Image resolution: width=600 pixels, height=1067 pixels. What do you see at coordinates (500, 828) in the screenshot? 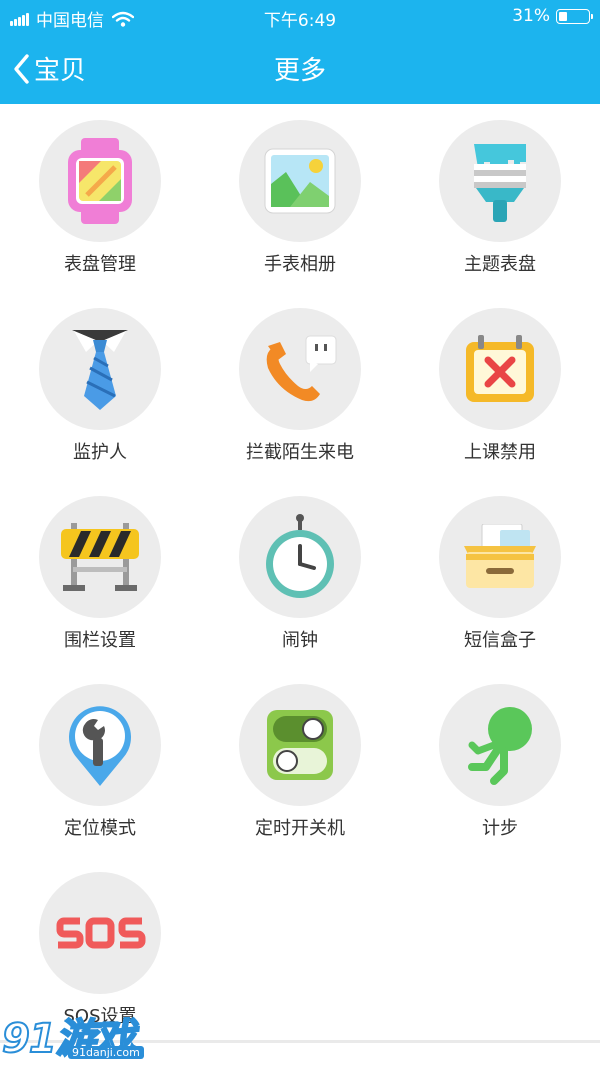
I see `feature-label: 计步` at bounding box center [500, 828].